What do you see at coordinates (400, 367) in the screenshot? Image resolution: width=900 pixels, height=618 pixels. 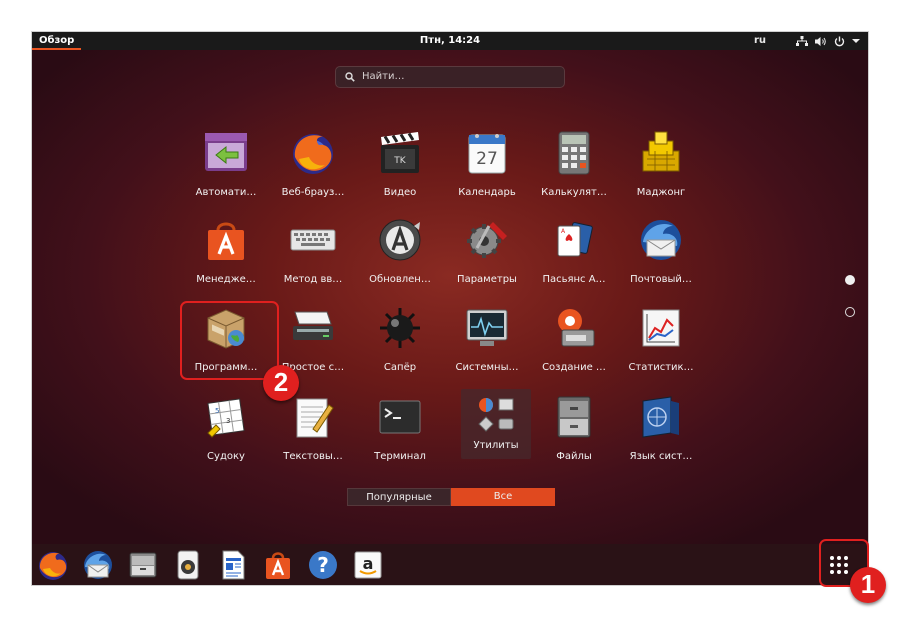 I see `app-label: Сапёр` at bounding box center [400, 367].